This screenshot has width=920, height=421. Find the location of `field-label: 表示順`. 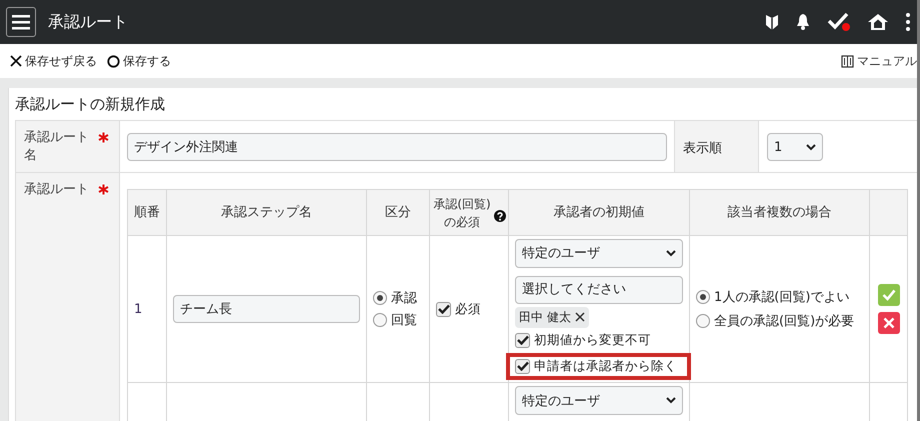

field-label: 表示順 is located at coordinates (702, 148).